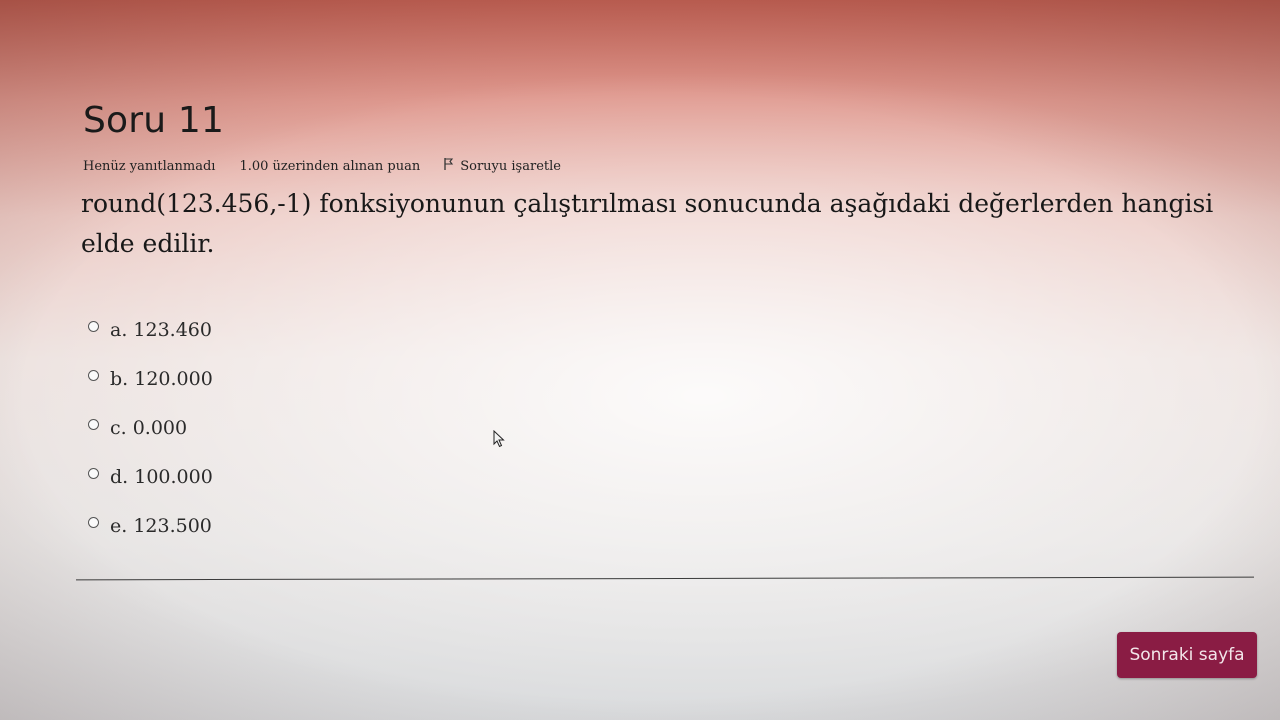 Image resolution: width=1280 pixels, height=720 pixels. I want to click on answer-option-label: b. 120.000, so click(161, 378).